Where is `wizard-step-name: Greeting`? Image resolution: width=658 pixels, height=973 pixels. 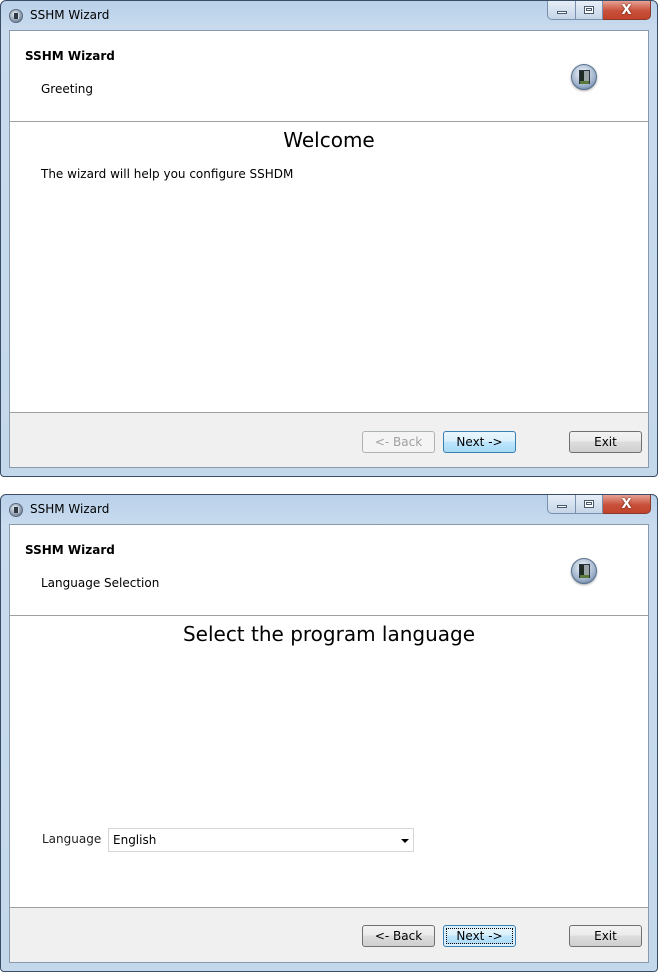 wizard-step-name: Greeting is located at coordinates (67, 89).